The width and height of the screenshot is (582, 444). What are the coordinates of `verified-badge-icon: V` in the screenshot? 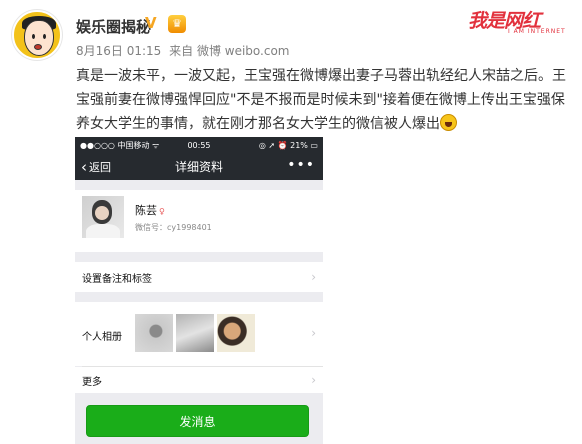 It's located at (151, 23).